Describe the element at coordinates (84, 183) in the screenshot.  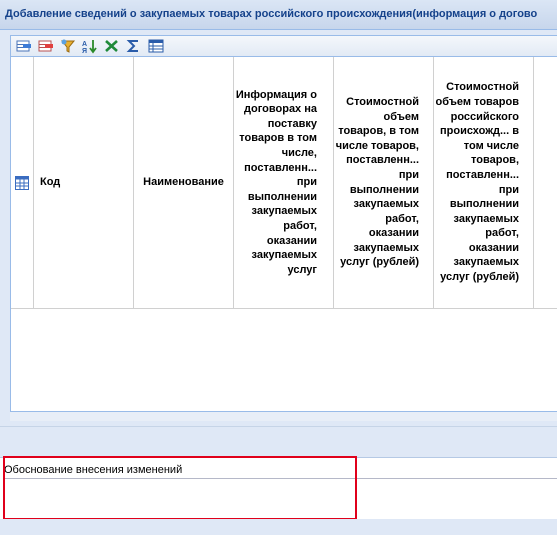
I see `column-header-code: Код` at that location.